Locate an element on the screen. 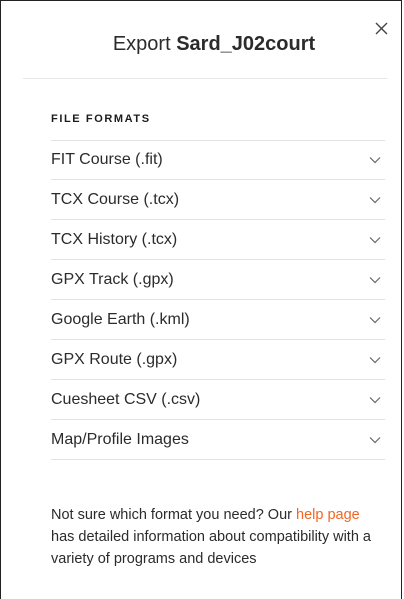  format-label: TCX History (.tcx) is located at coordinates (114, 239).